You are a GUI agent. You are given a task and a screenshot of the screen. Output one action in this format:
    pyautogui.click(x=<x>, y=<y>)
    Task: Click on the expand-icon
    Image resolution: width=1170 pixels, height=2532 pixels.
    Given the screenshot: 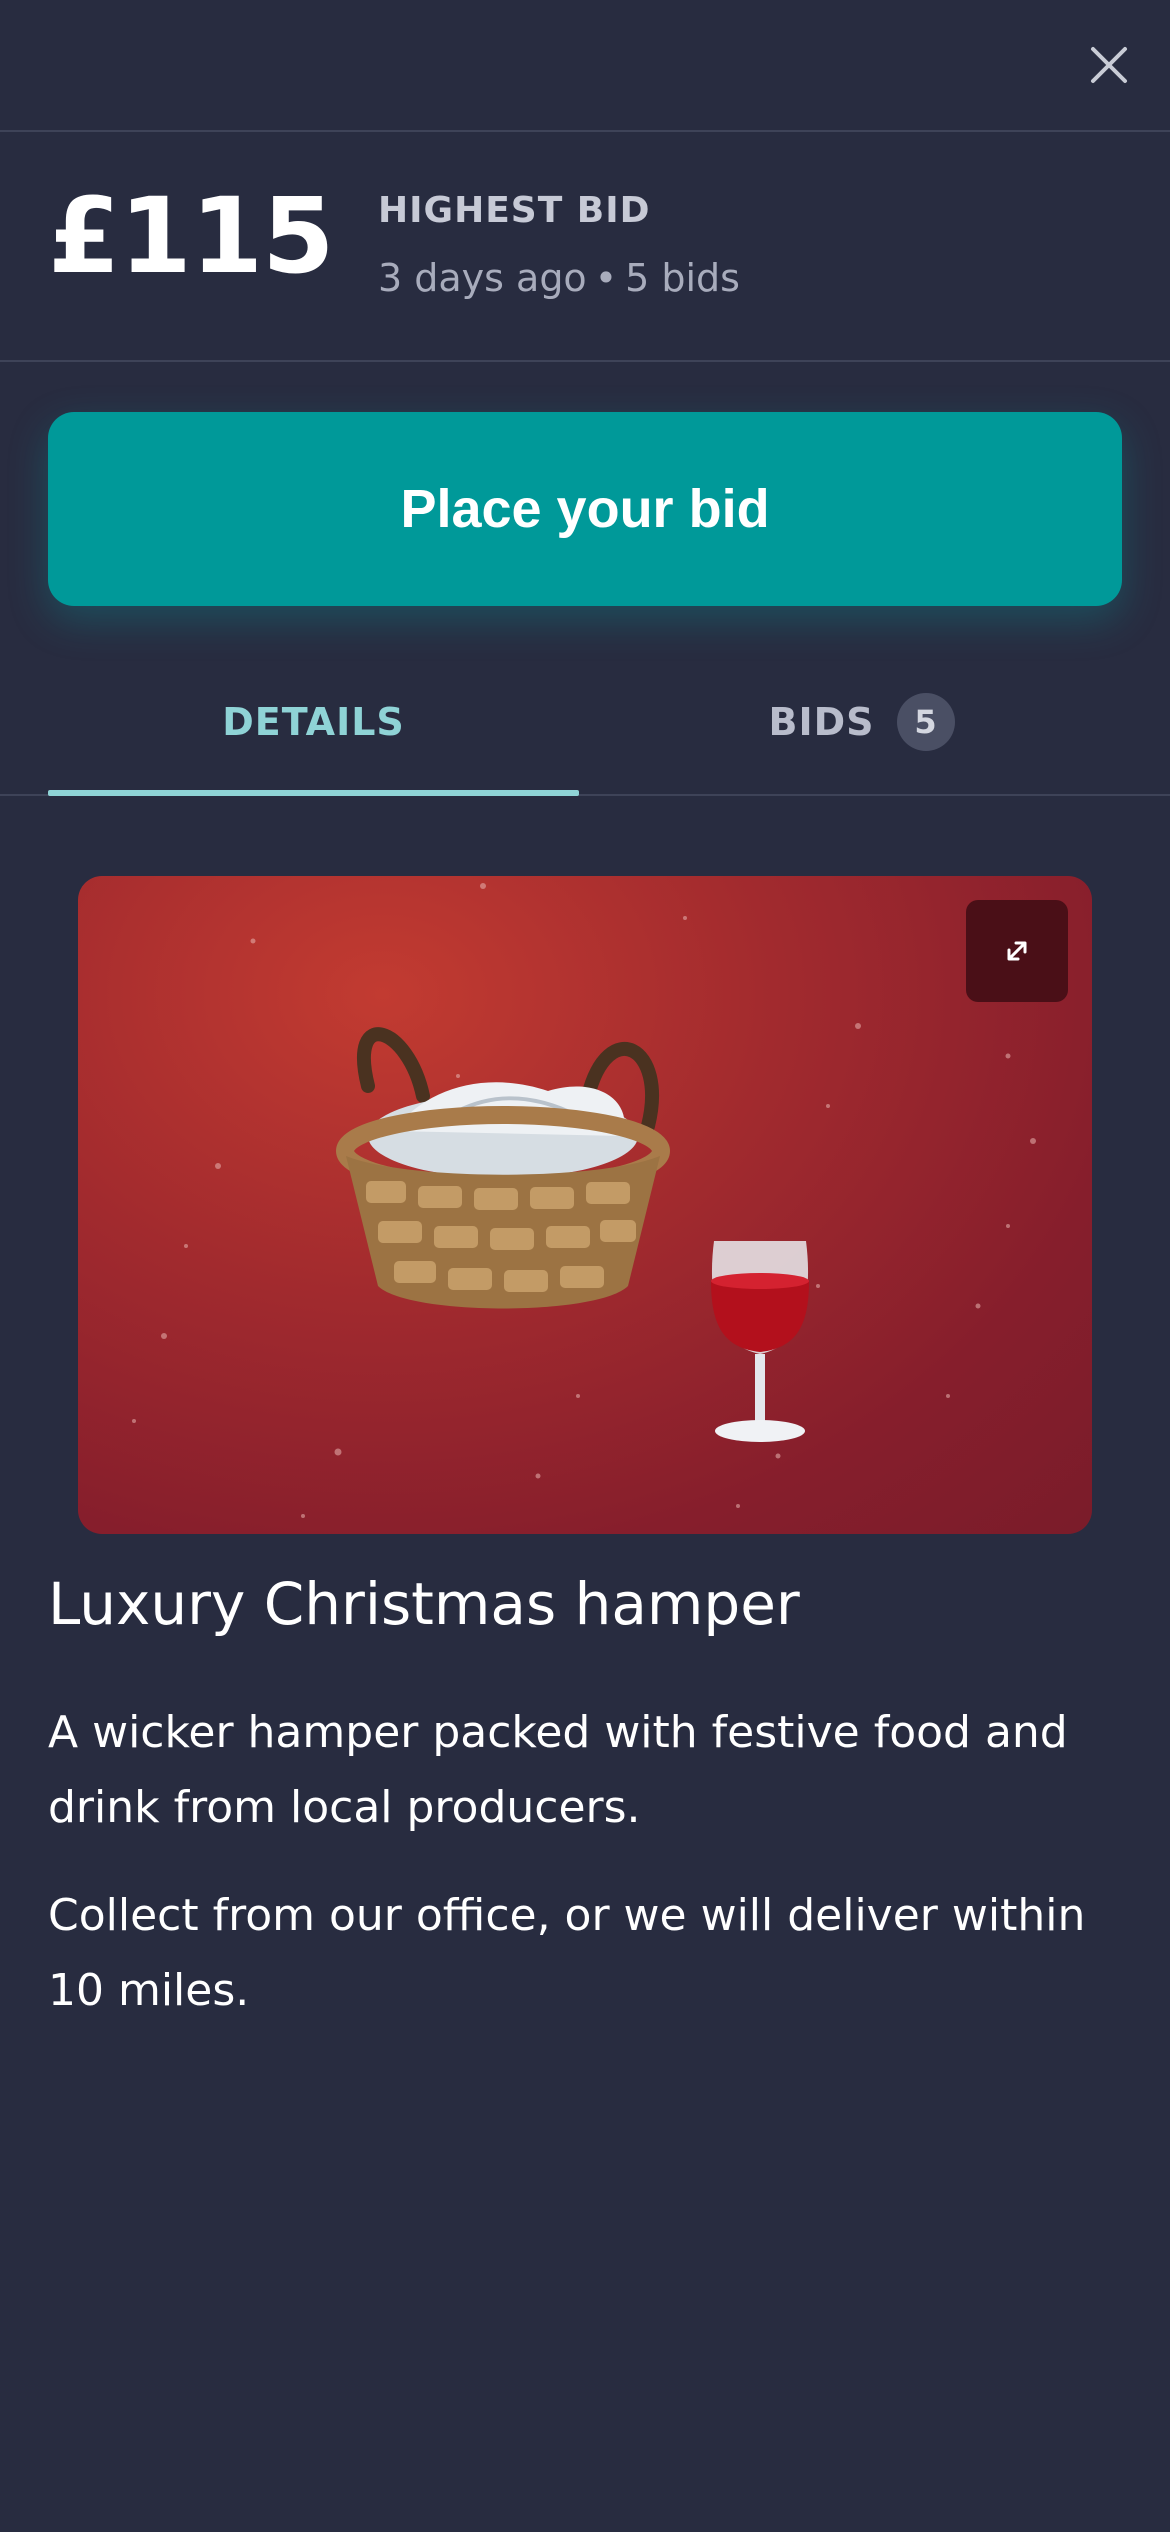 What is the action you would take?
    pyautogui.click(x=1017, y=951)
    